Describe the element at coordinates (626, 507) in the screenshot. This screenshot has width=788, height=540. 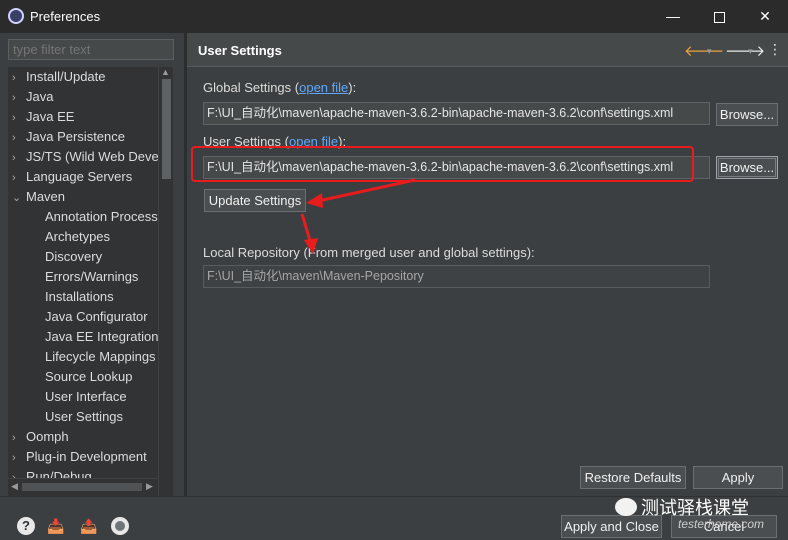
I see `wechat-icon` at that location.